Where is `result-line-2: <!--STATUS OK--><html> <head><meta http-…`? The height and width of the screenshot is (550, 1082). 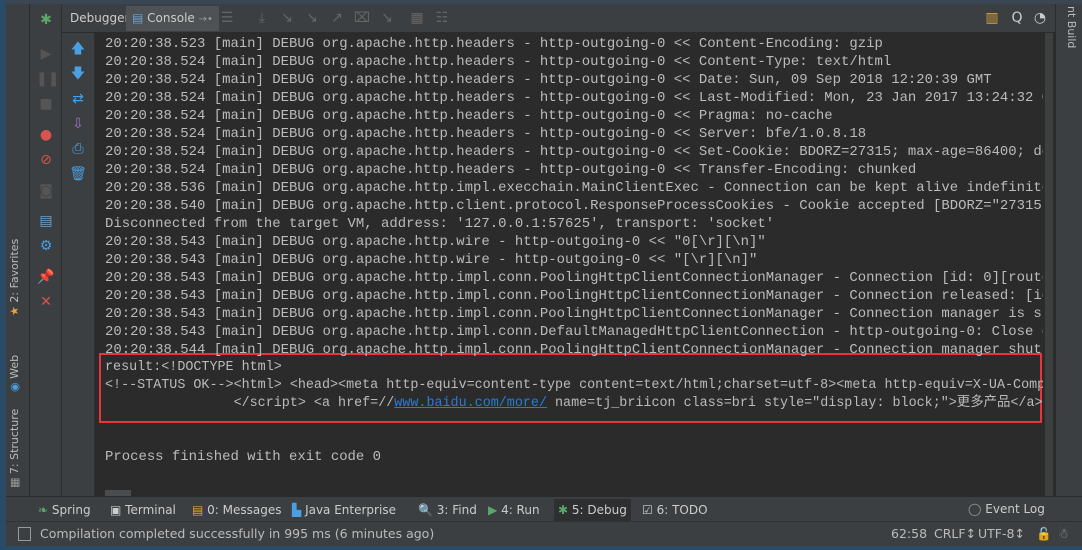 result-line-2: <!--STATUS OK--><html> <head><meta http-… is located at coordinates (574, 385).